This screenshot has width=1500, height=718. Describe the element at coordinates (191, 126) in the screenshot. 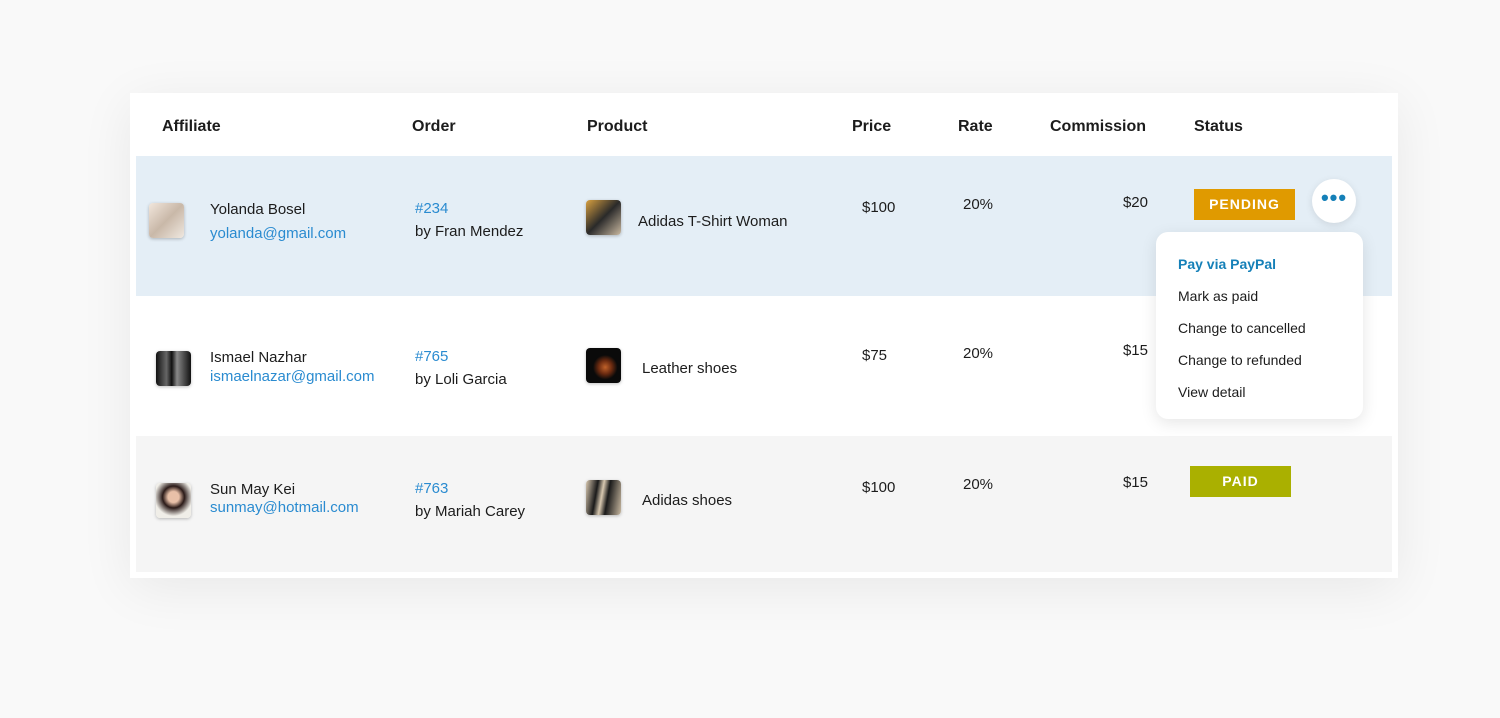

I see `header-affiliate: Affiliate` at that location.